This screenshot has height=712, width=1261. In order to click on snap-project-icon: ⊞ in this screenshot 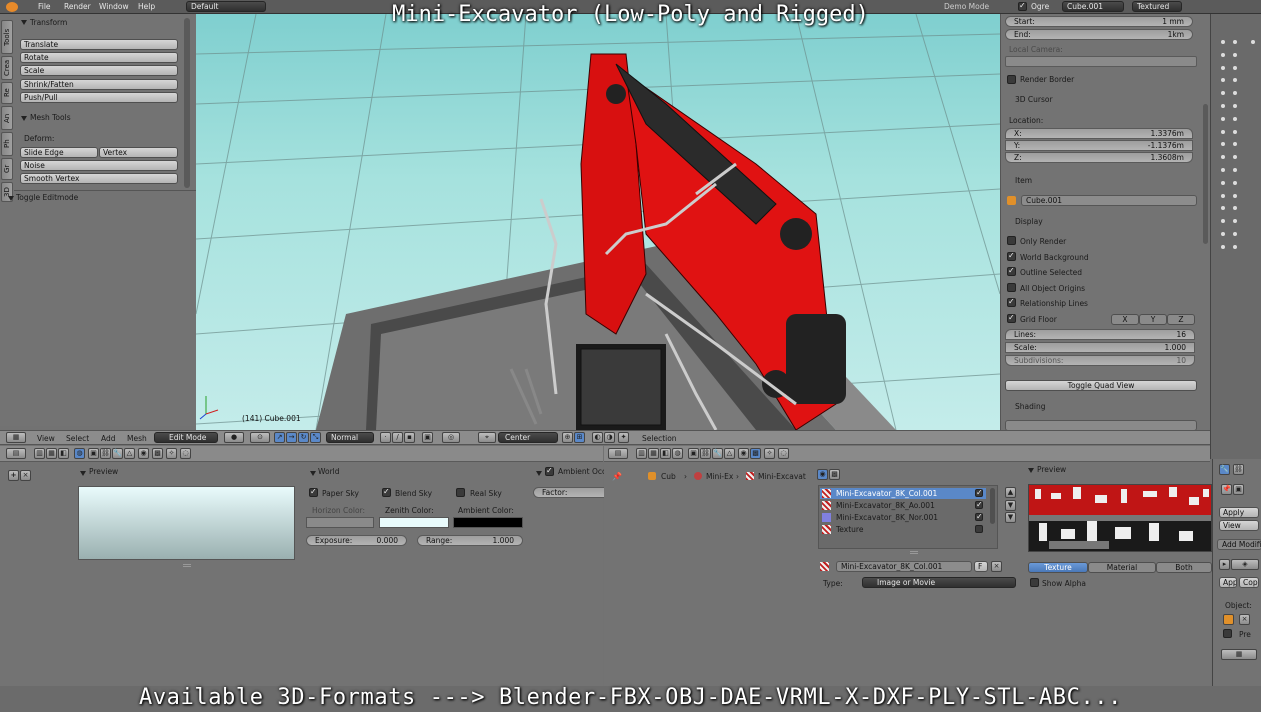, I will do `click(579, 437)`.